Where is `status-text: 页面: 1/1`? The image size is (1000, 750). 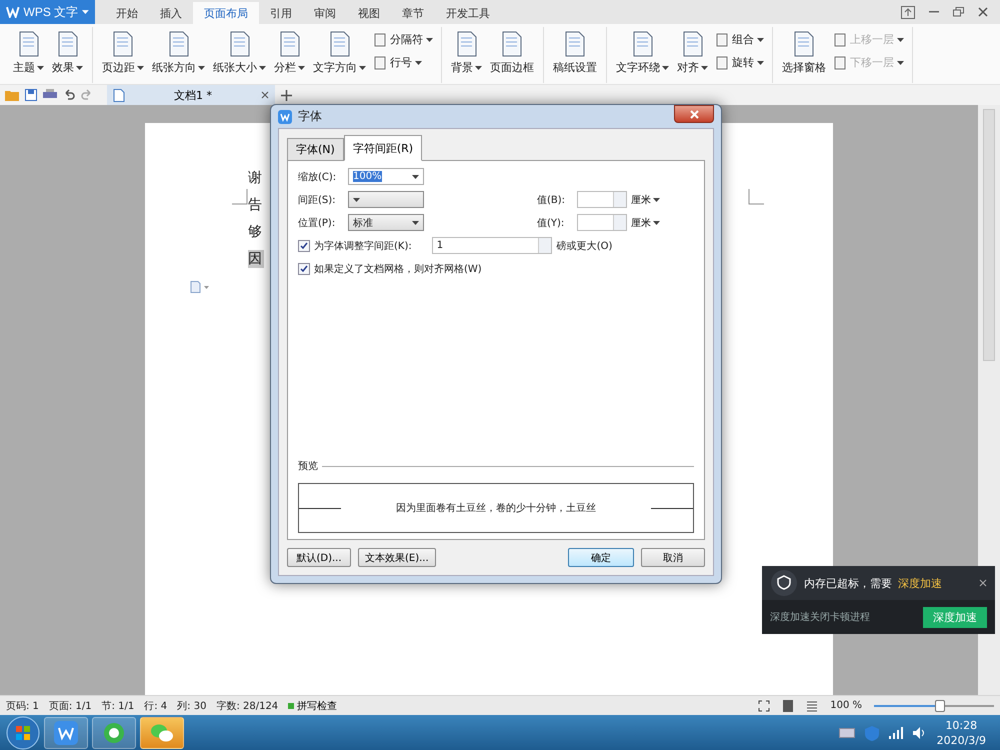
status-text: 页面: 1/1 is located at coordinates (70, 706).